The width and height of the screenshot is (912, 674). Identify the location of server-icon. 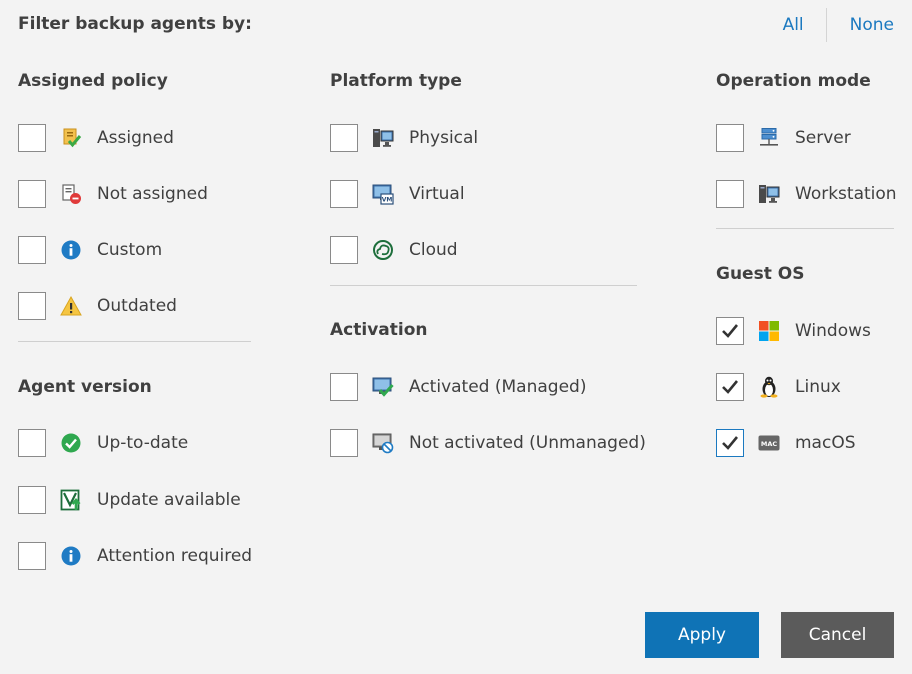
(769, 138).